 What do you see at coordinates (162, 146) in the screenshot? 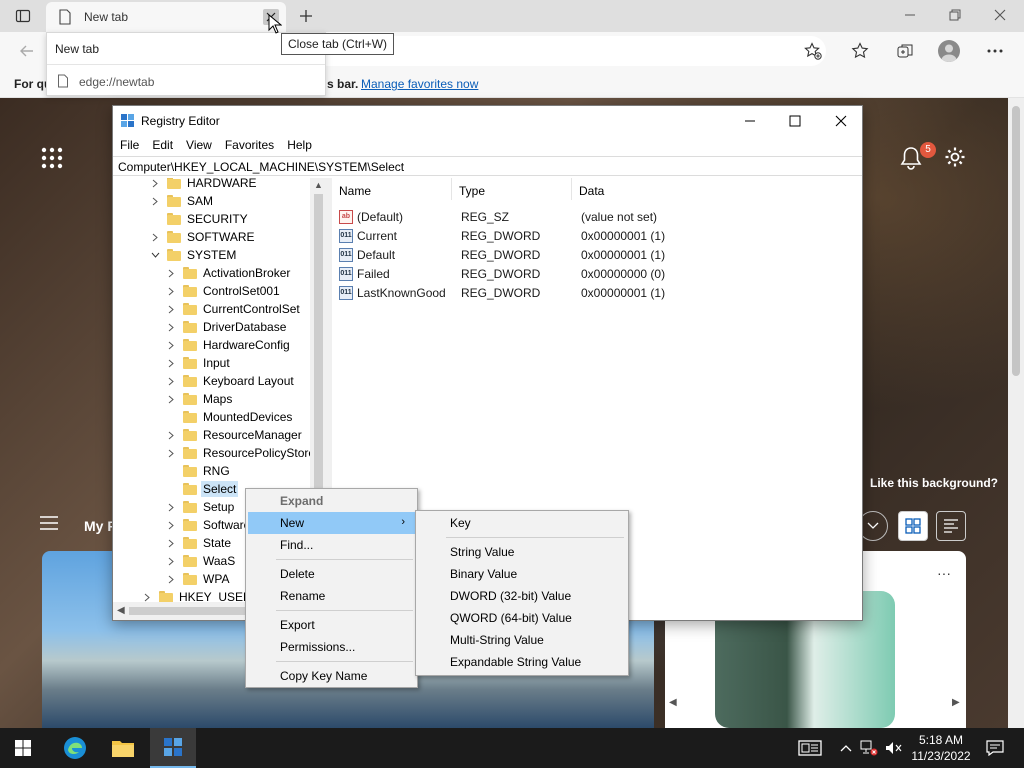
I see `menu-edit: Edit` at bounding box center [162, 146].